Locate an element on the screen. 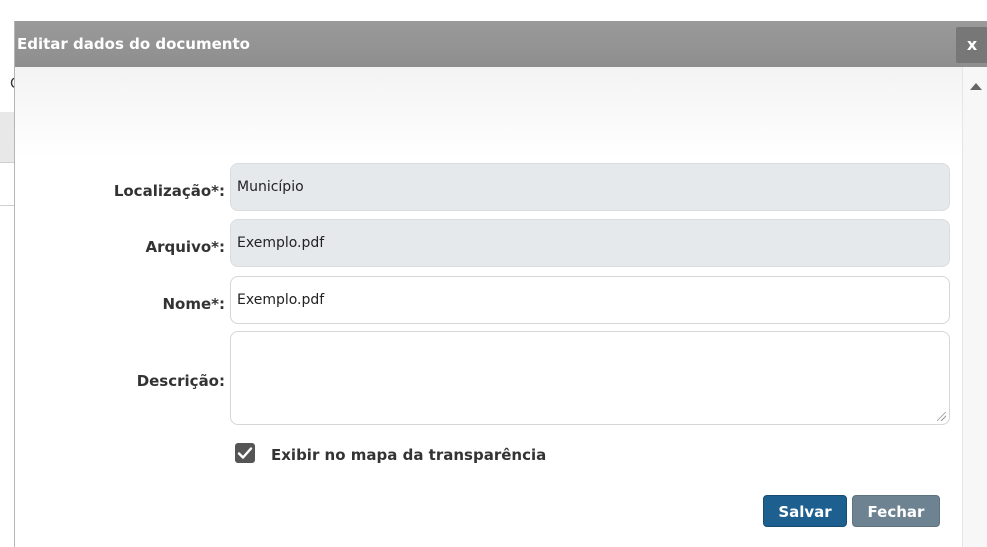 This screenshot has width=987, height=547. close-button: Fechar is located at coordinates (896, 511).